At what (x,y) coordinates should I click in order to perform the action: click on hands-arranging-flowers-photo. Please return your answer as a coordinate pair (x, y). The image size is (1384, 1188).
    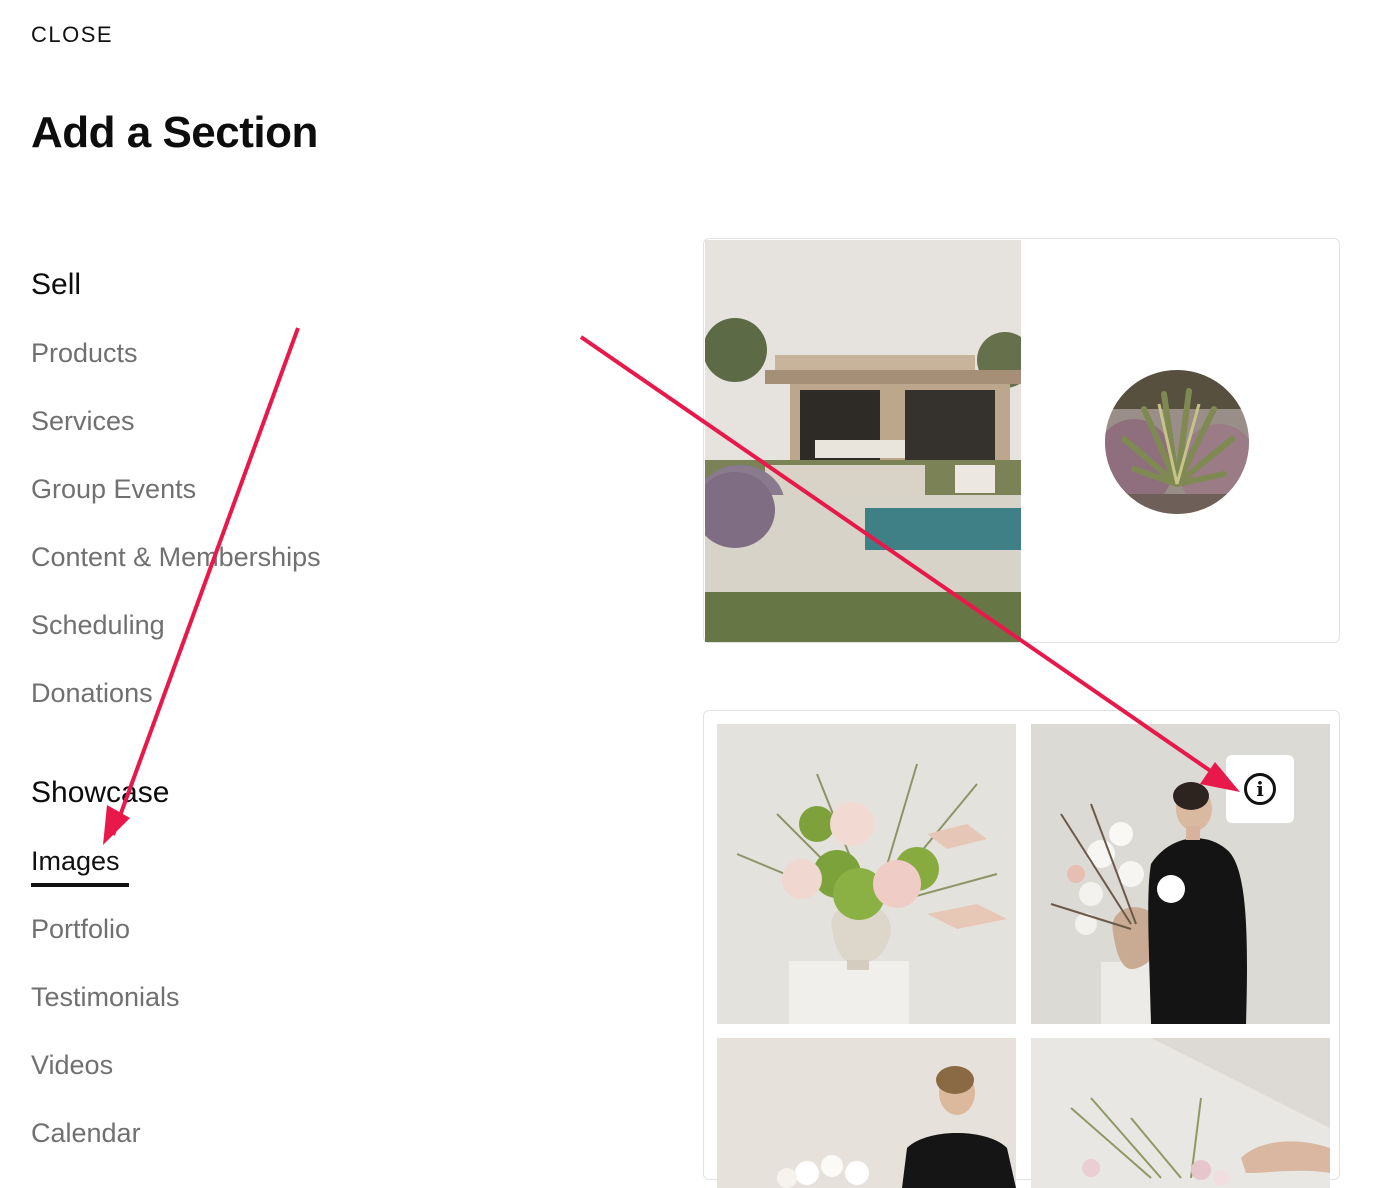
    Looking at the image, I should click on (1180, 1113).